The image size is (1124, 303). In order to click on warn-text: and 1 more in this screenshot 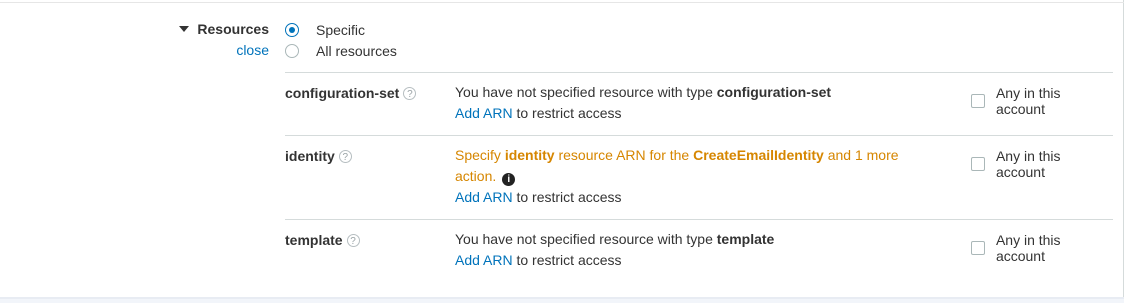, I will do `click(861, 155)`.